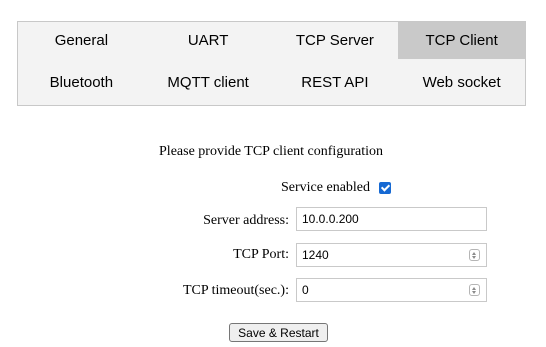 This screenshot has height=347, width=546. What do you see at coordinates (391, 290) in the screenshot?
I see `tcp-timeout-input: 0` at bounding box center [391, 290].